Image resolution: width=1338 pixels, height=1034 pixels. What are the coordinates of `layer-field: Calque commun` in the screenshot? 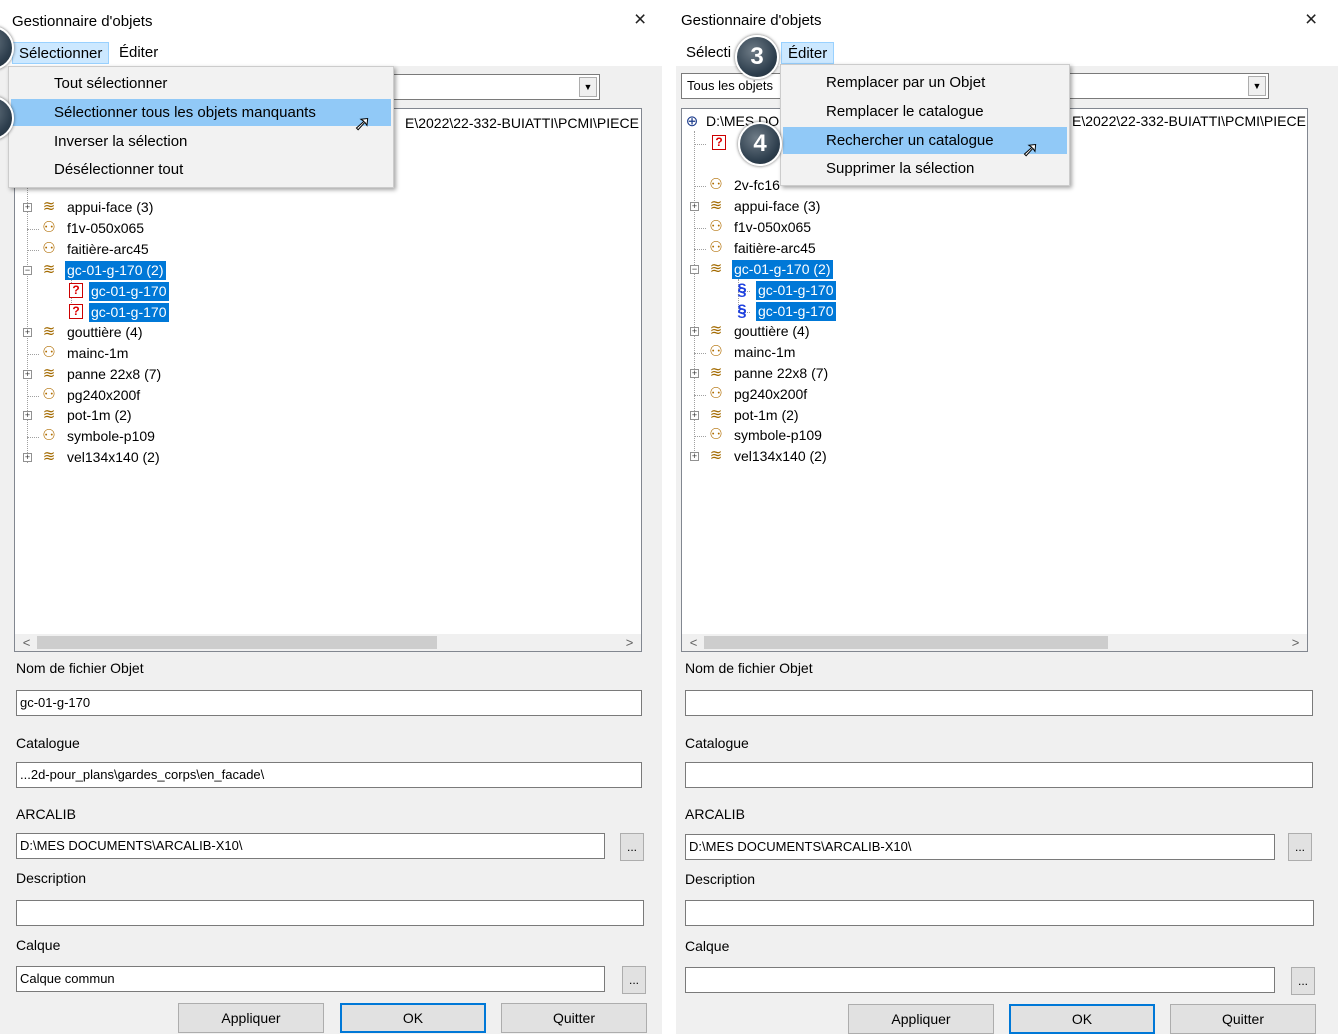 It's located at (310, 979).